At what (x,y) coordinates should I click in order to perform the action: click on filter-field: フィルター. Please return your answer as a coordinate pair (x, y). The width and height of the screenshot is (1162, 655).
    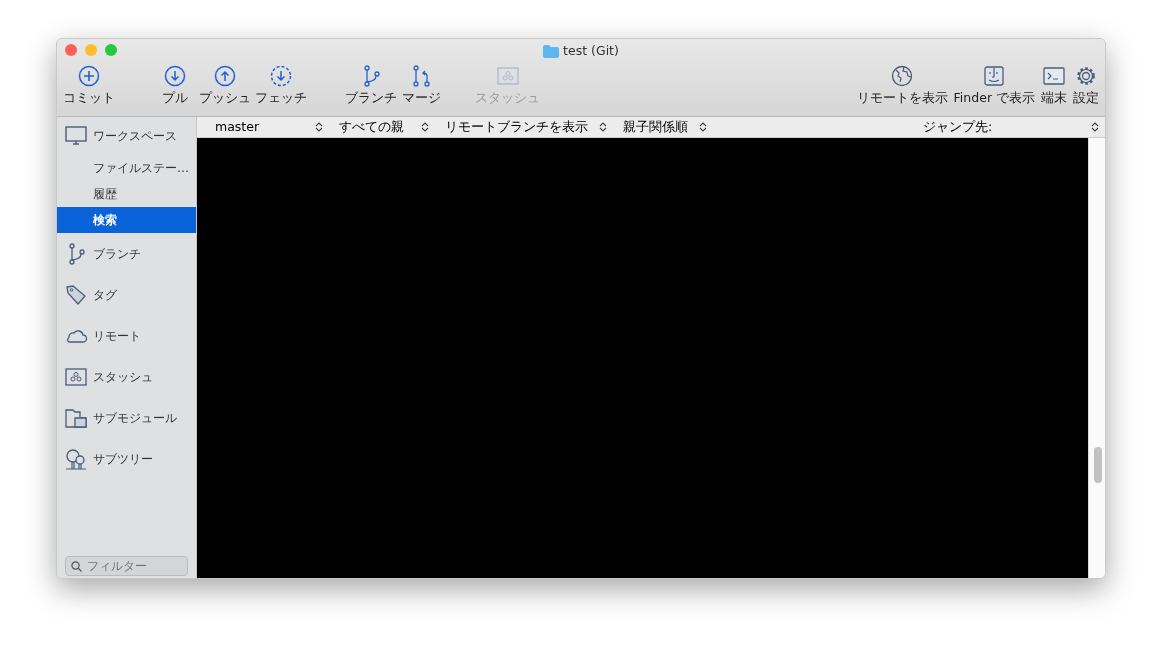
    Looking at the image, I should click on (126, 566).